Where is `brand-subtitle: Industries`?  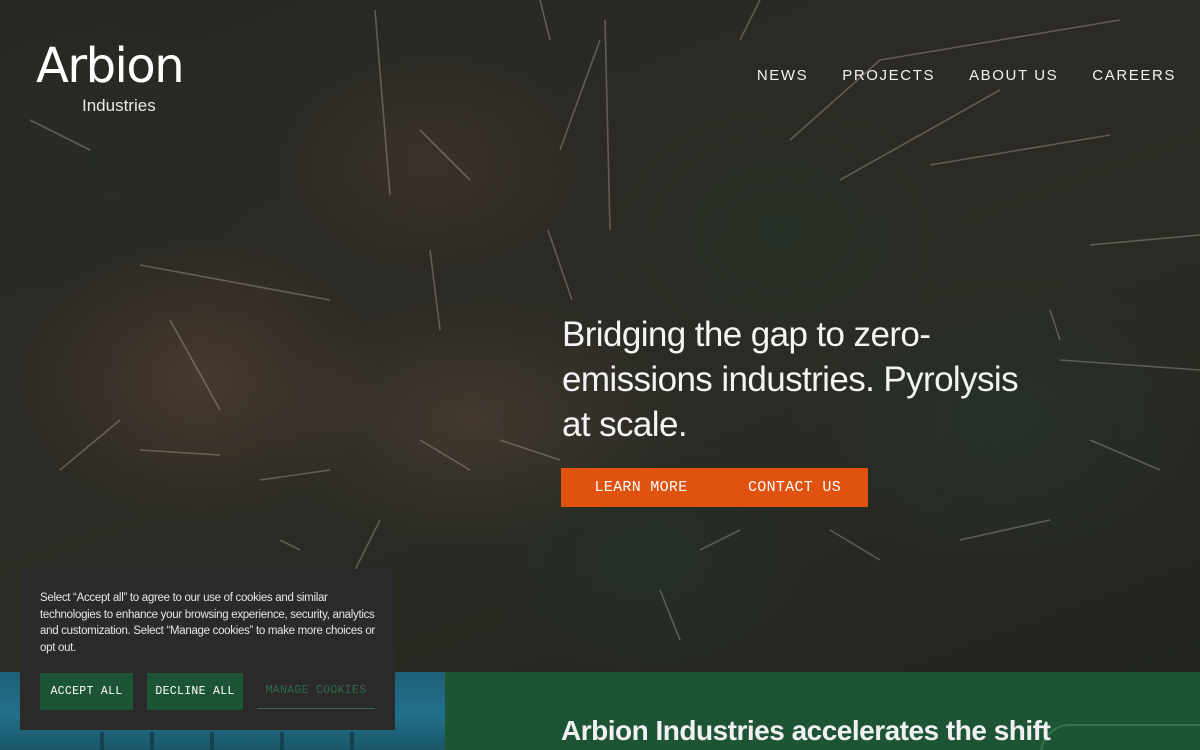
brand-subtitle: Industries is located at coordinates (119, 105).